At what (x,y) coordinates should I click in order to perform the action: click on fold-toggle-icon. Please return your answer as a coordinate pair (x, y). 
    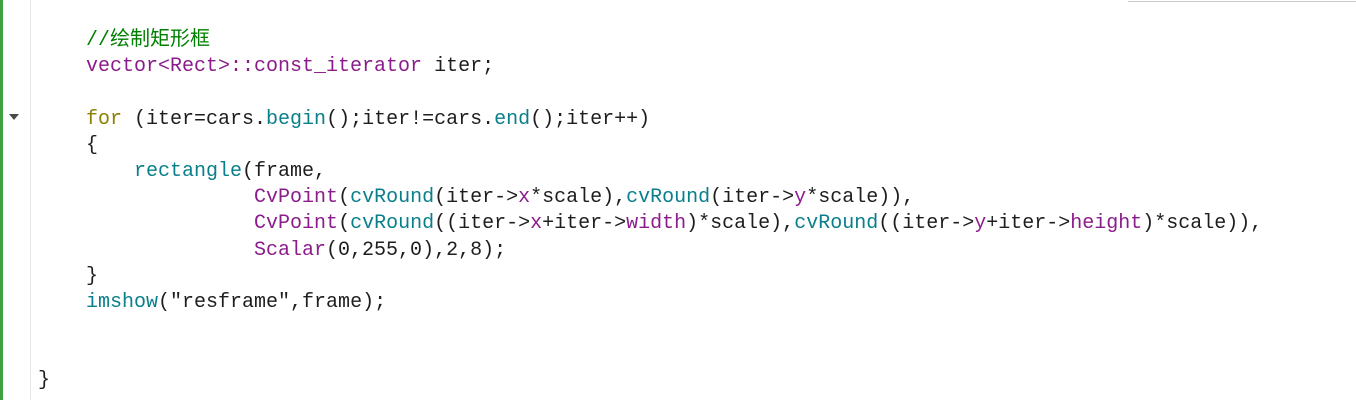
    Looking at the image, I should click on (14, 117).